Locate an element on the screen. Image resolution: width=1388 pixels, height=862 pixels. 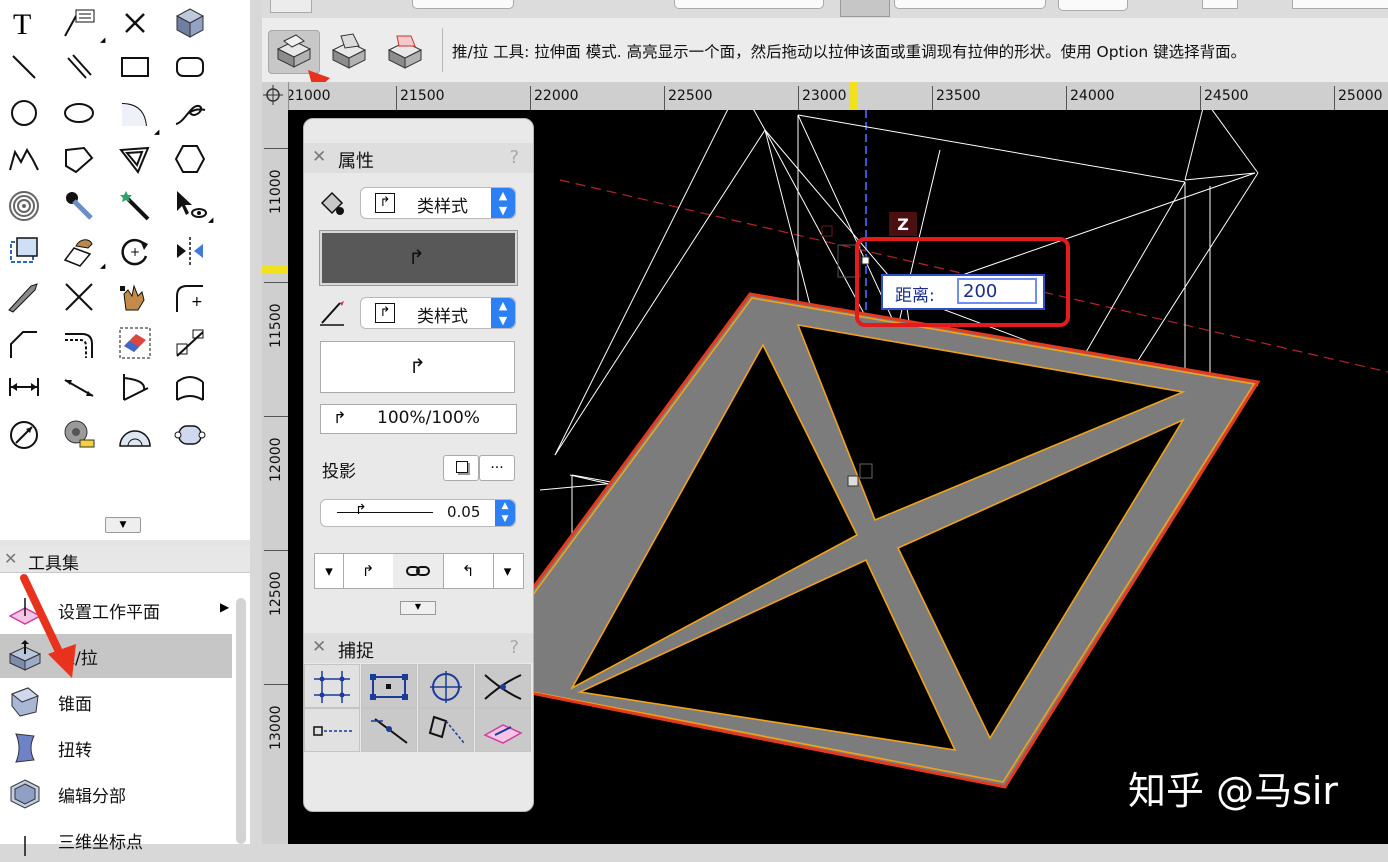
start-marker-menu-button: ▾ is located at coordinates (329, 571).